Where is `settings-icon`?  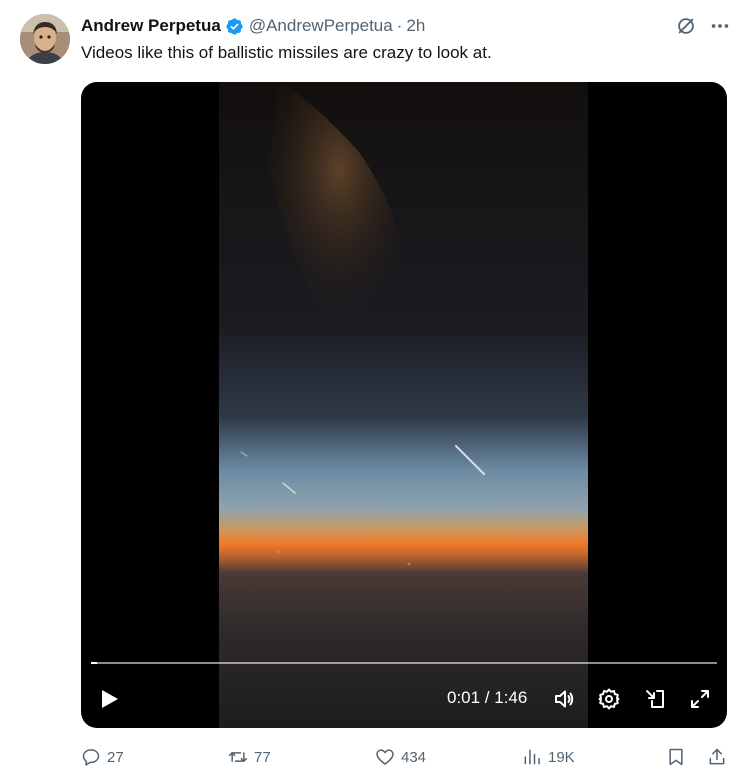 settings-icon is located at coordinates (609, 699).